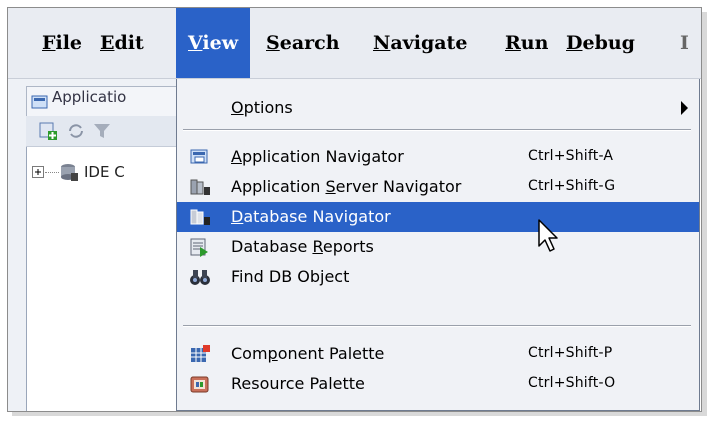  I want to click on menu-item-label: Find DB Object, so click(290, 276).